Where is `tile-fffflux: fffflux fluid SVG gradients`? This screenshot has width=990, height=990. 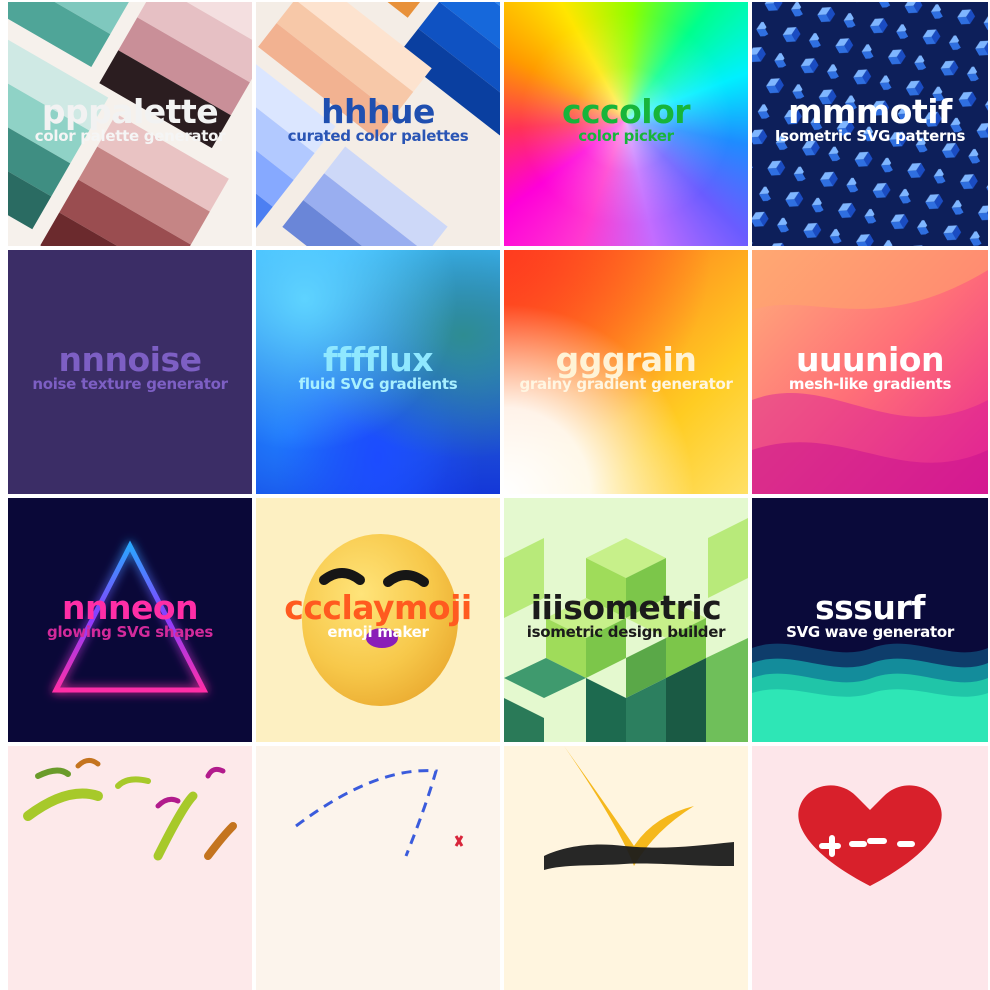 tile-fffflux: fffflux fluid SVG gradients is located at coordinates (378, 372).